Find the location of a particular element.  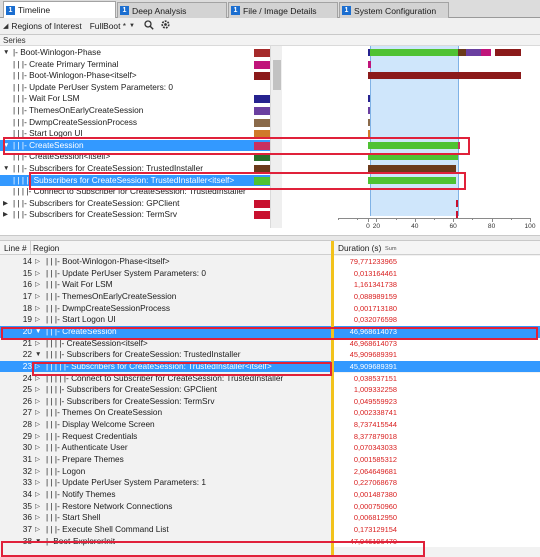

column-header-duration: Duration (s) is located at coordinates (359, 248).